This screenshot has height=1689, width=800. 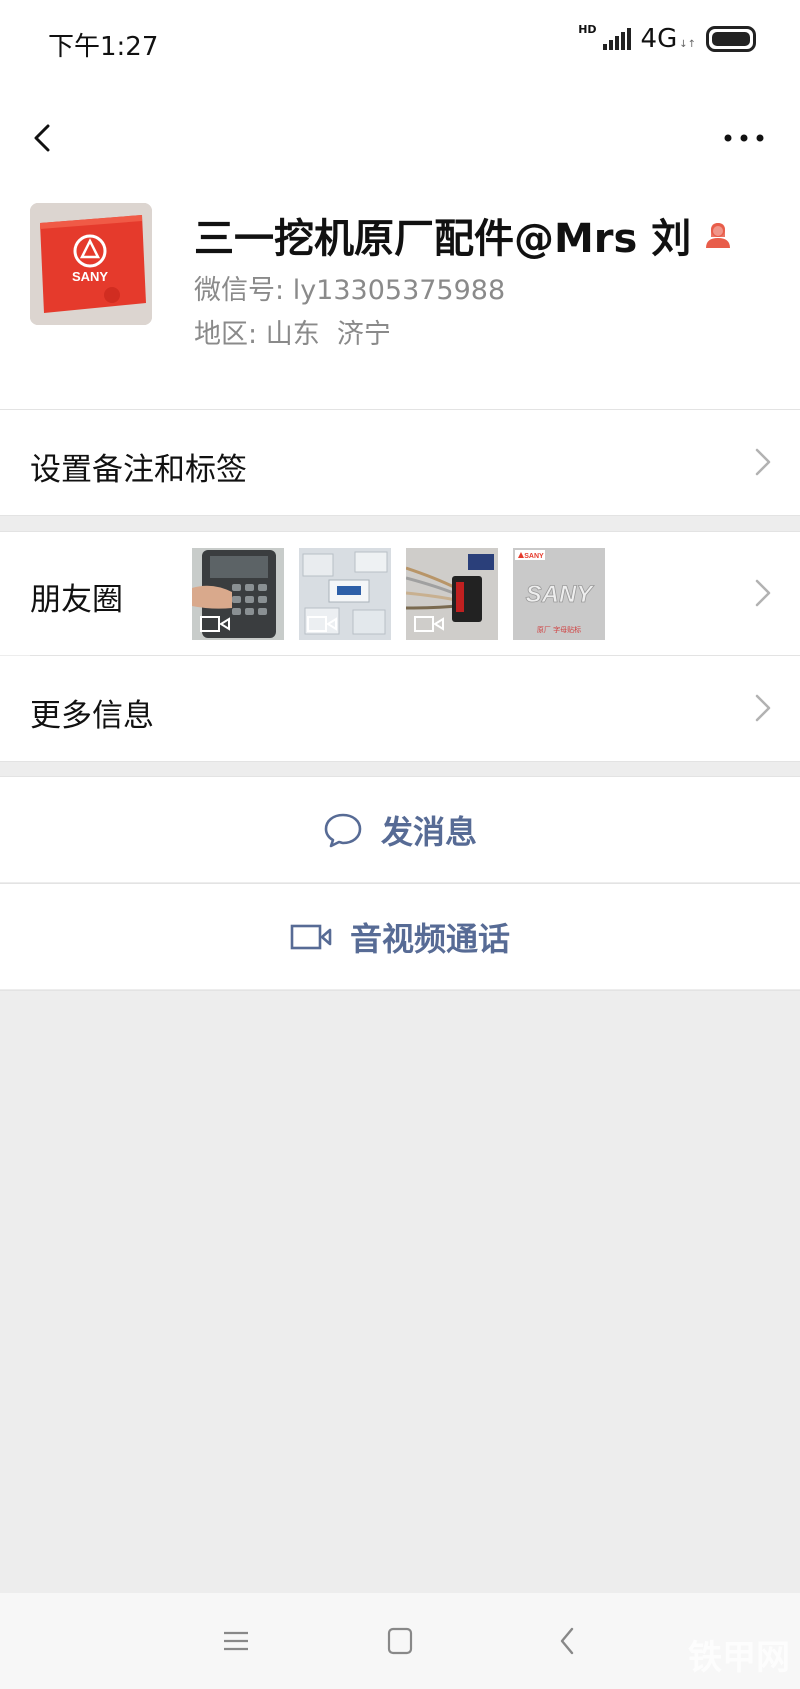 I want to click on region-value: 山东 济宁, so click(x=328, y=334).